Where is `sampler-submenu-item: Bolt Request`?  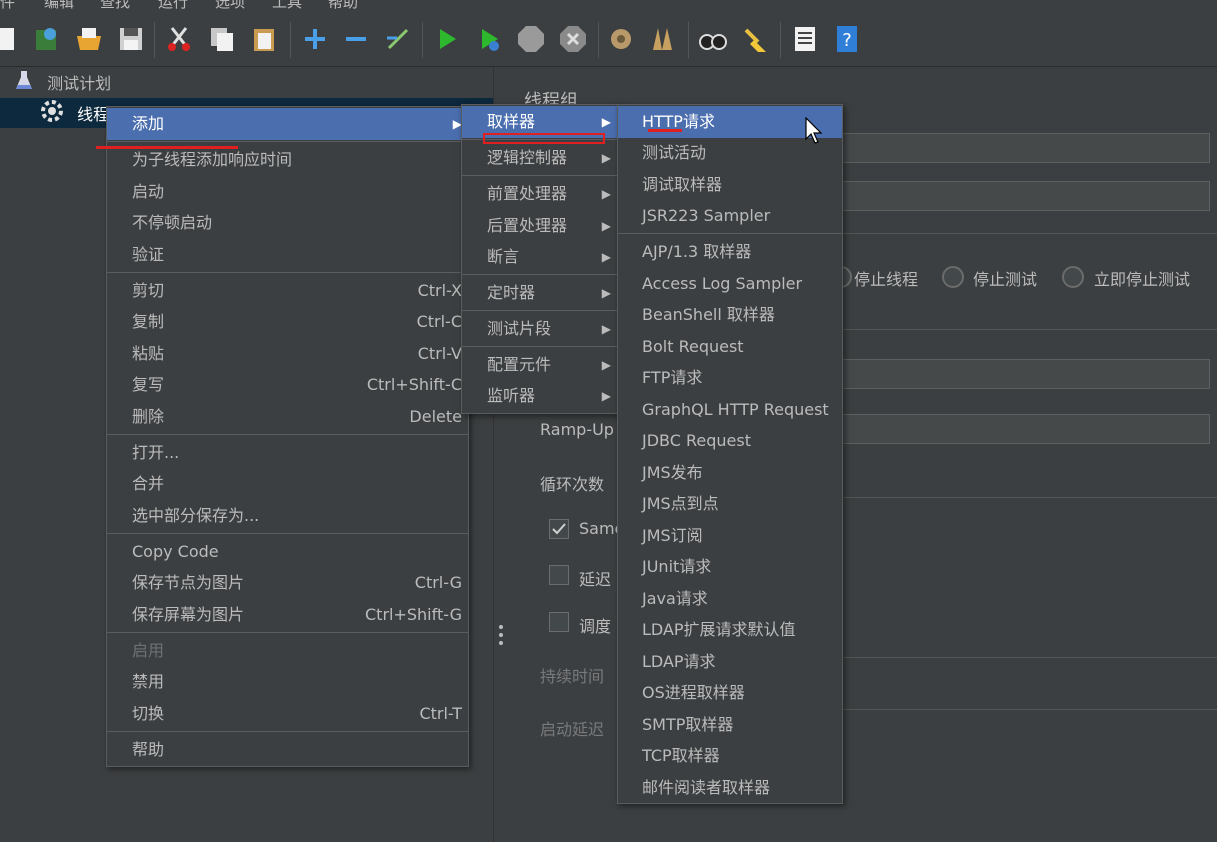
sampler-submenu-item: Bolt Request is located at coordinates (730, 347).